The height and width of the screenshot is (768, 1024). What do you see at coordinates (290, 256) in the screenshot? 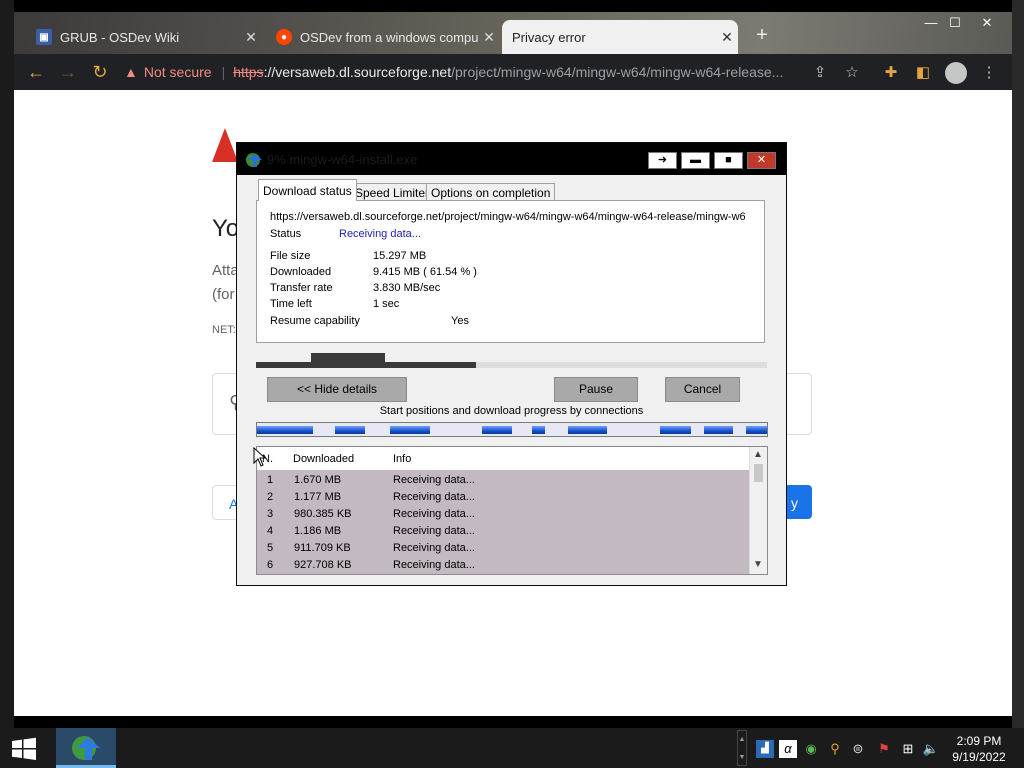
I see `file-size-label: File size` at bounding box center [290, 256].